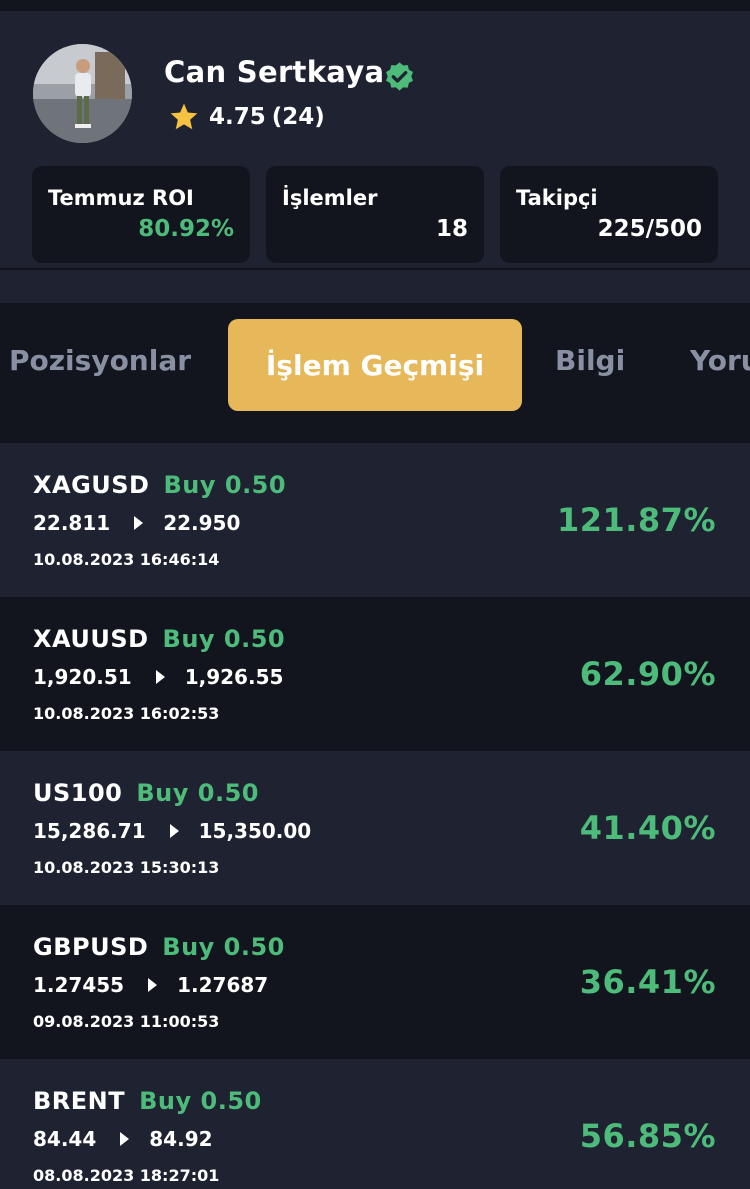 The image size is (750, 1189). Describe the element at coordinates (159, 485) in the screenshot. I see `trade-symbol-line: XAGUSD Buy 0.50` at that location.